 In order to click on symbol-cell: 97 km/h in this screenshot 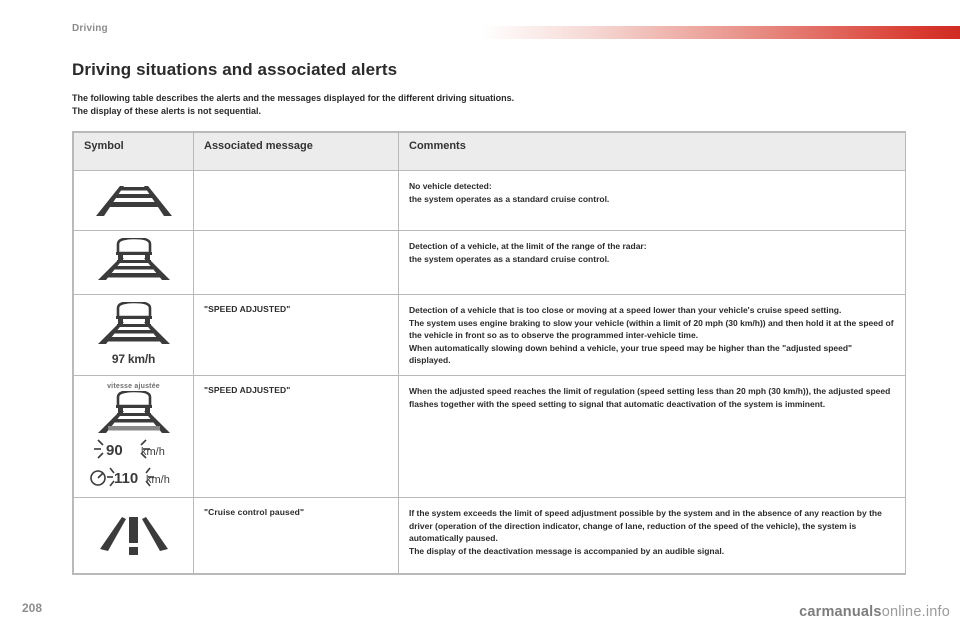, I will do `click(133, 335)`.